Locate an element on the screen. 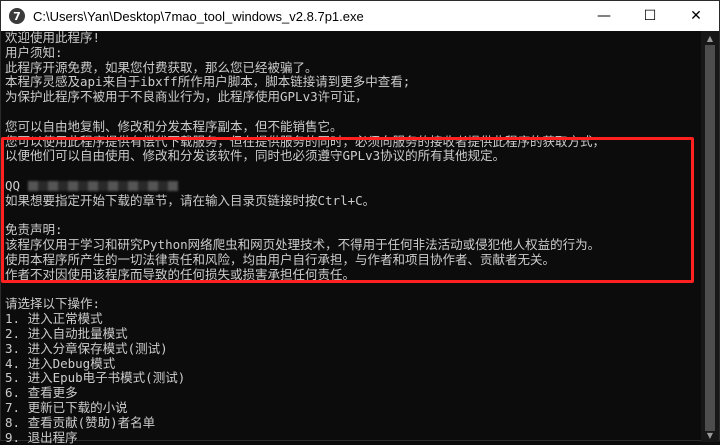 The width and height of the screenshot is (720, 445). maximize-button: ☐ is located at coordinates (650, 16).